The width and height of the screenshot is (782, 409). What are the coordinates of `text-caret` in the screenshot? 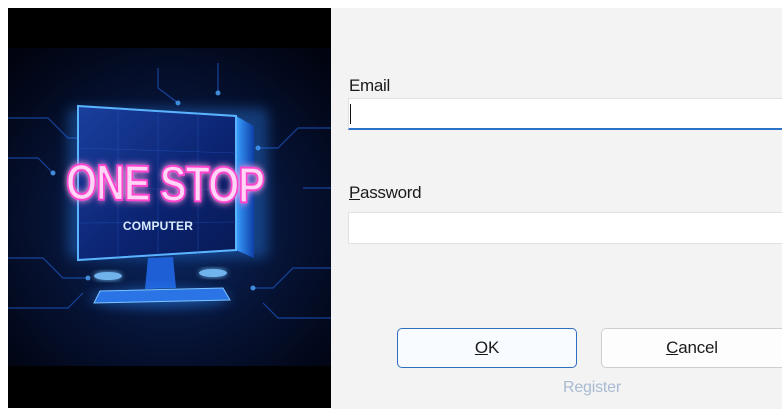 It's located at (350, 114).